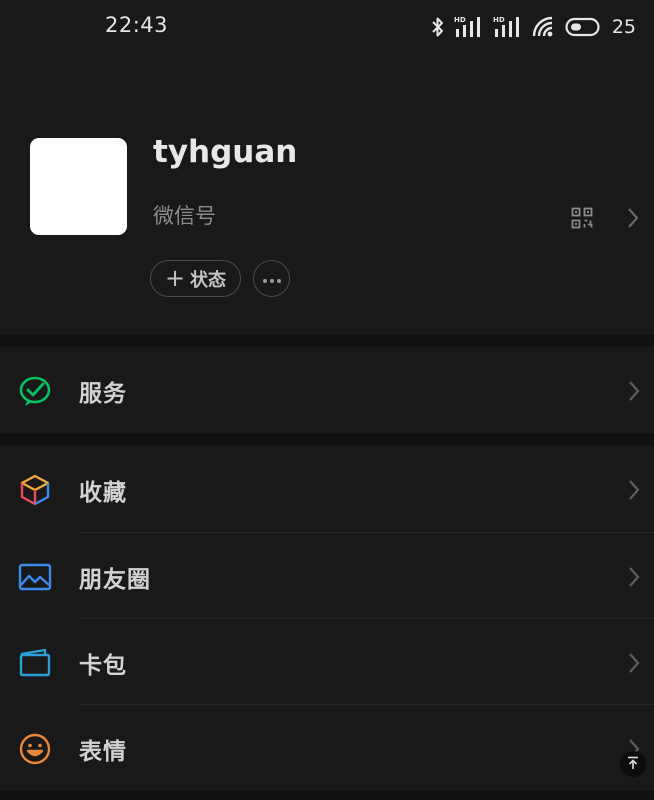  I want to click on more-icon, so click(272, 278).